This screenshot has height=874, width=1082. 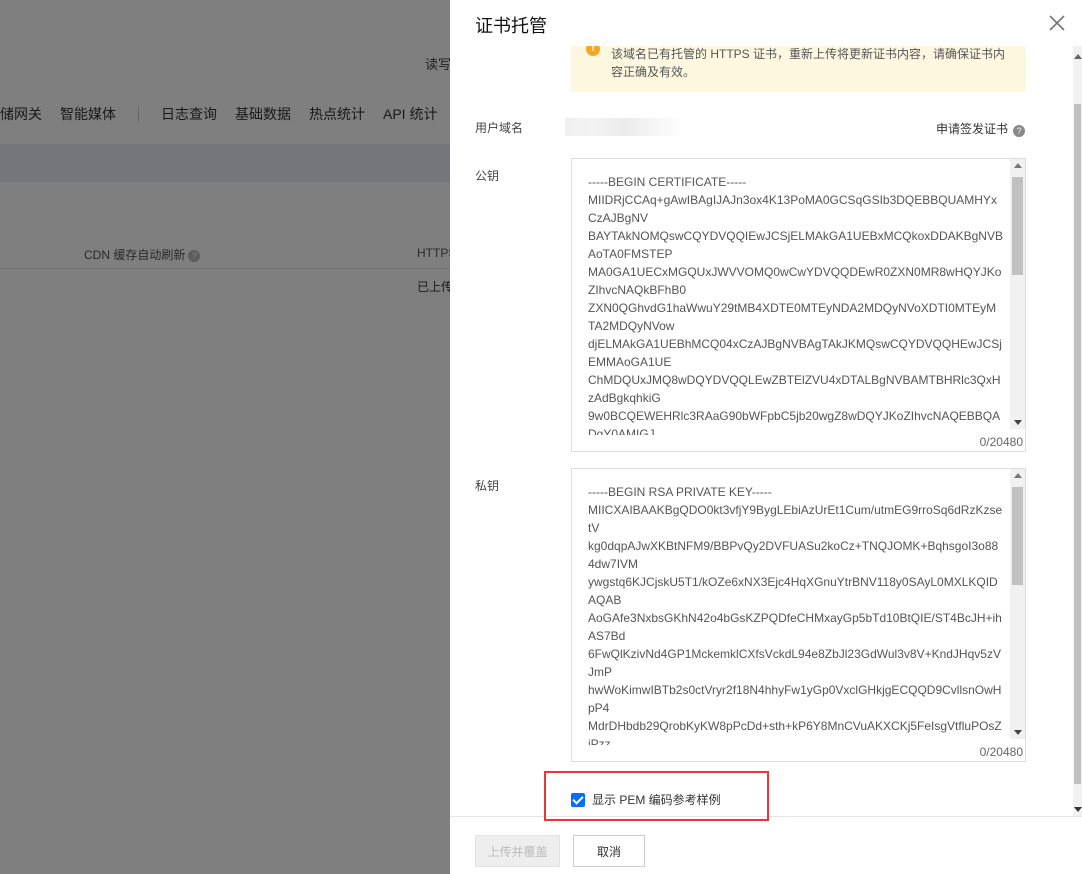 I want to click on domain-label: 用户域名, so click(x=499, y=128).